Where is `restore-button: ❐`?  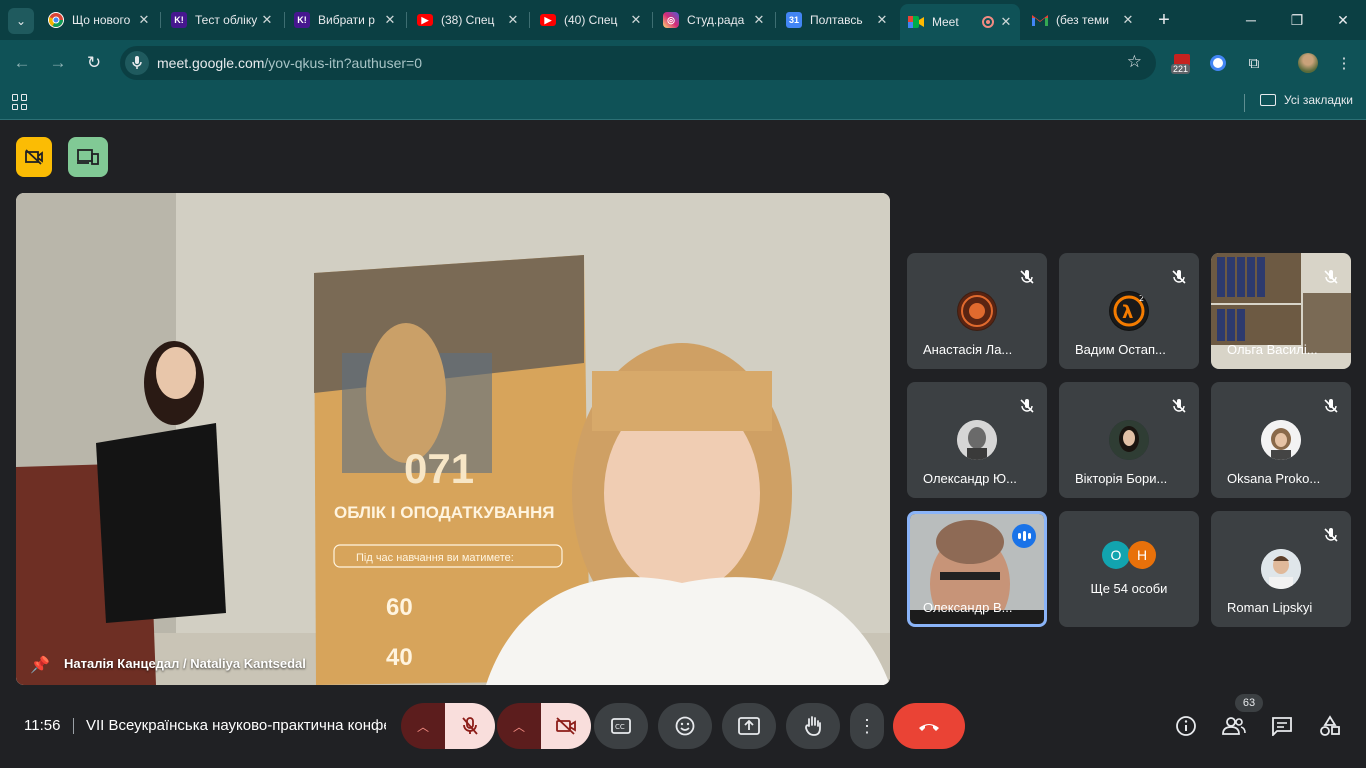 restore-button: ❐ is located at coordinates (1297, 20).